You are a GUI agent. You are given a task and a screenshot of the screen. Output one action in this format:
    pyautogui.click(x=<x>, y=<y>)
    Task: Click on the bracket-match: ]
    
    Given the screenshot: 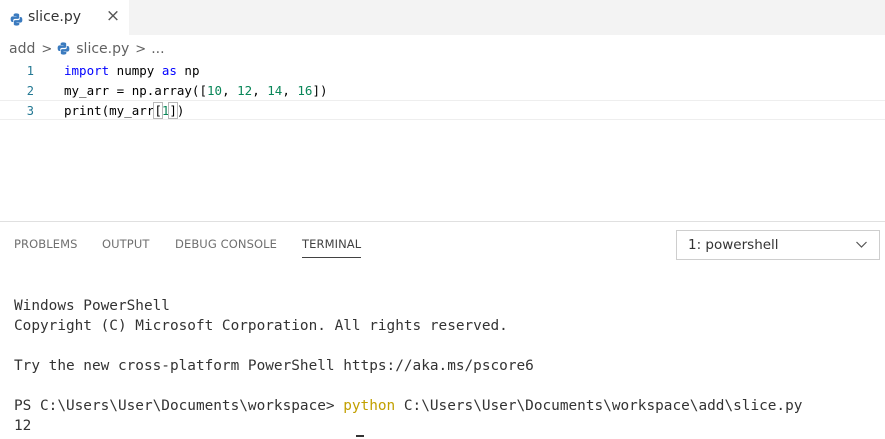 What is the action you would take?
    pyautogui.click(x=173, y=110)
    